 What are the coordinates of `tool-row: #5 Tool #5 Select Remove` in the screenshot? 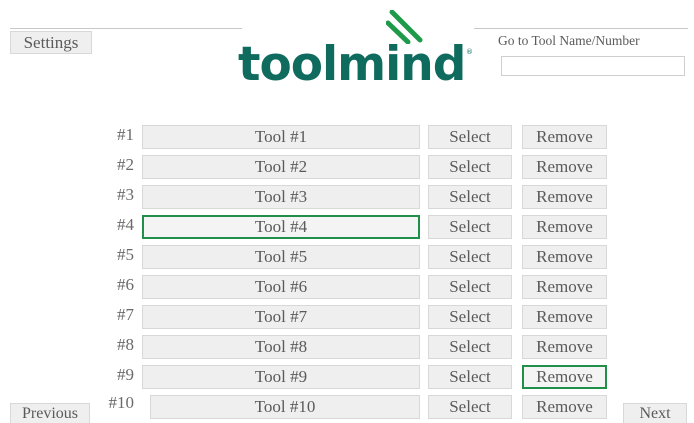 It's located at (347, 257).